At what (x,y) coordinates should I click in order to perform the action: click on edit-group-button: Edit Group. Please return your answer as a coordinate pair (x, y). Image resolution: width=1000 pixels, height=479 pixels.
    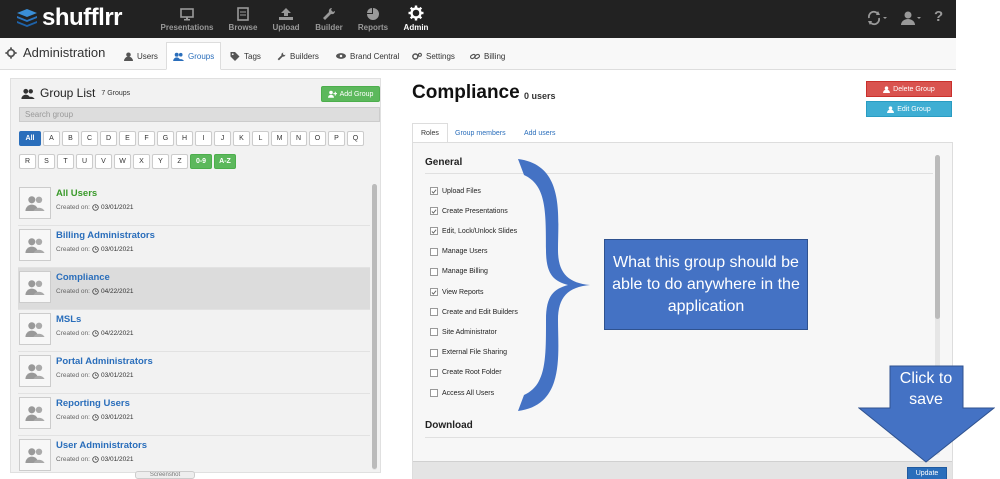
    Looking at the image, I should click on (909, 109).